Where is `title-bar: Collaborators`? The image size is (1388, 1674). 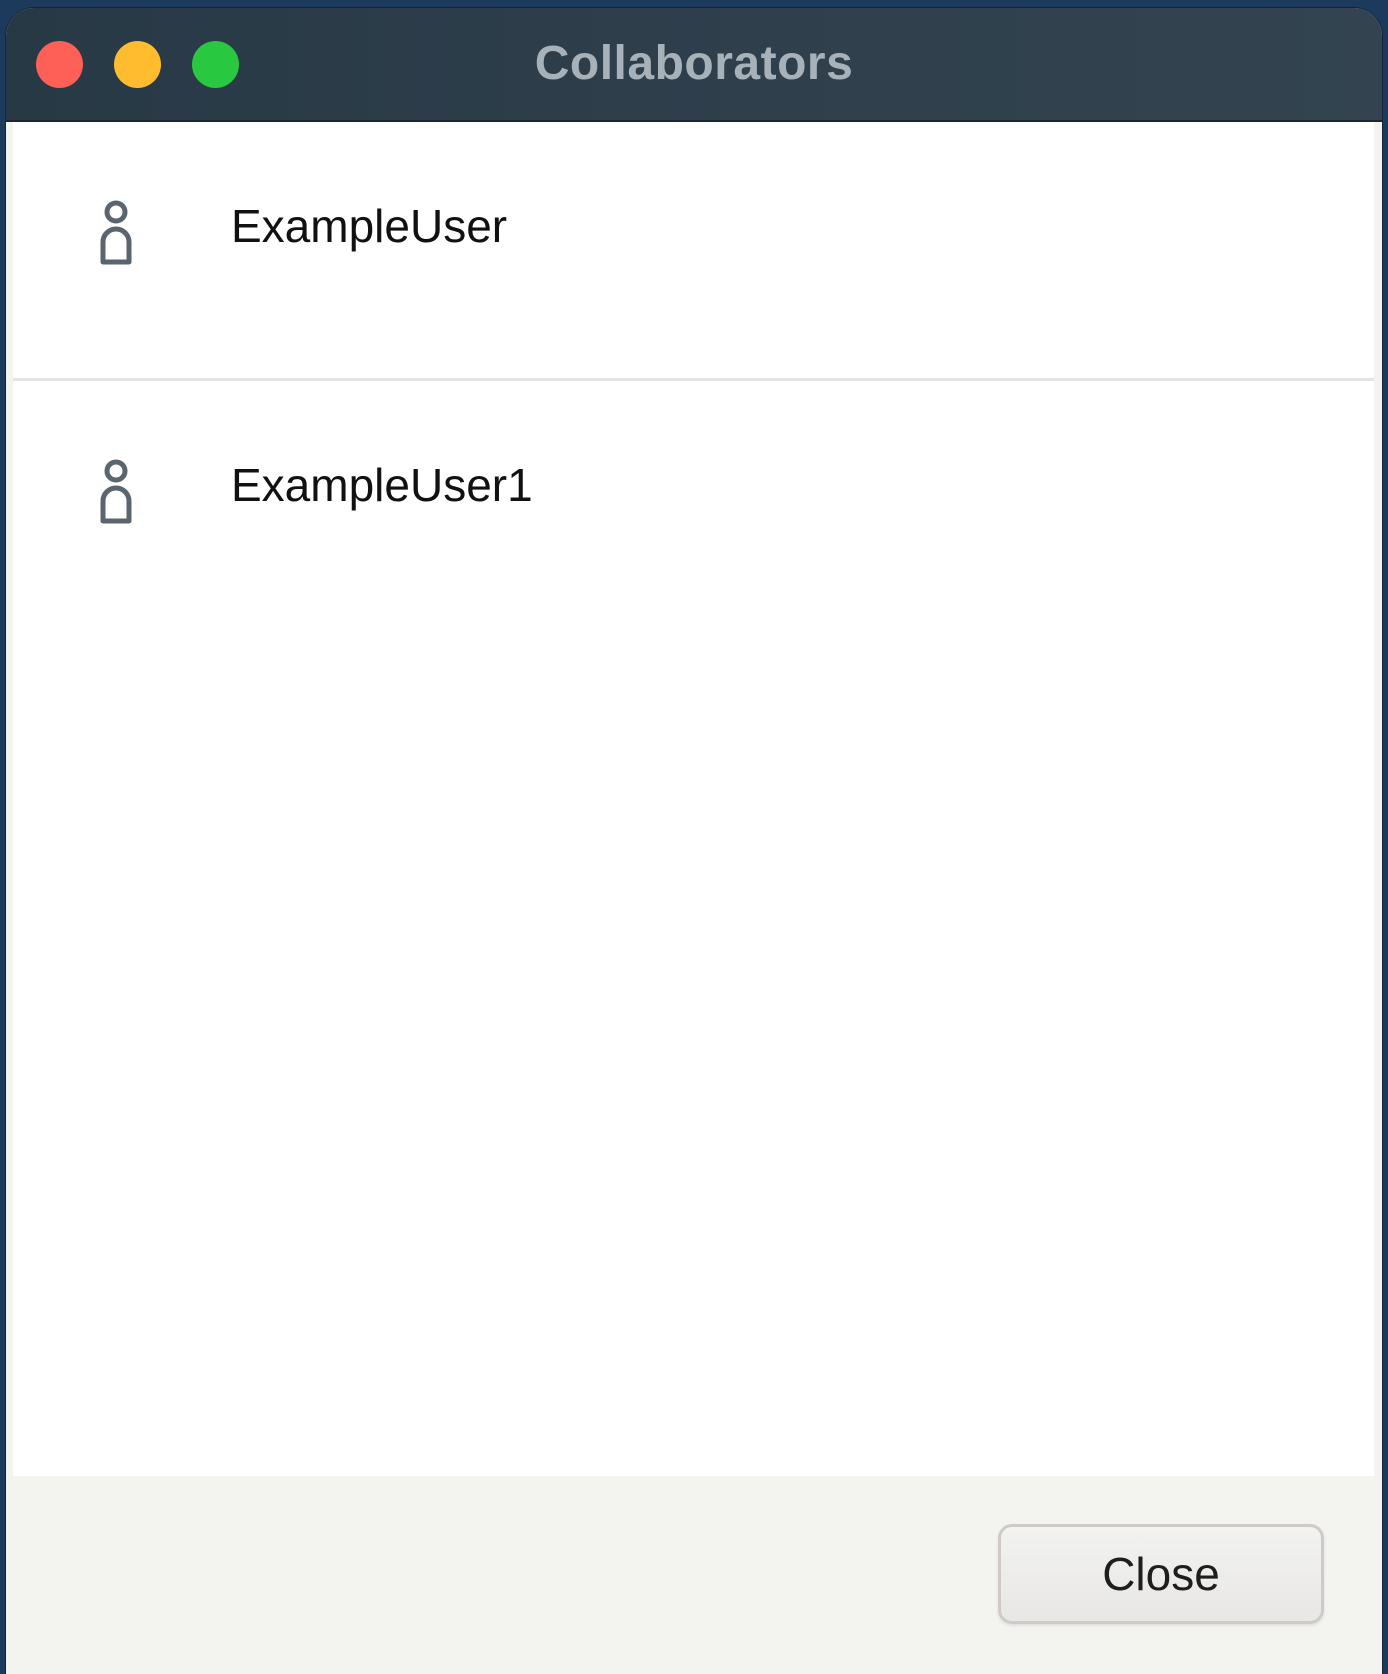 title-bar: Collaborators is located at coordinates (694, 65).